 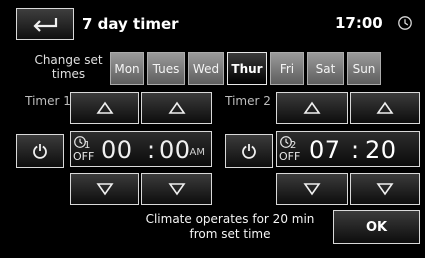 I want to click on timer-2-power-button, so click(x=249, y=151).